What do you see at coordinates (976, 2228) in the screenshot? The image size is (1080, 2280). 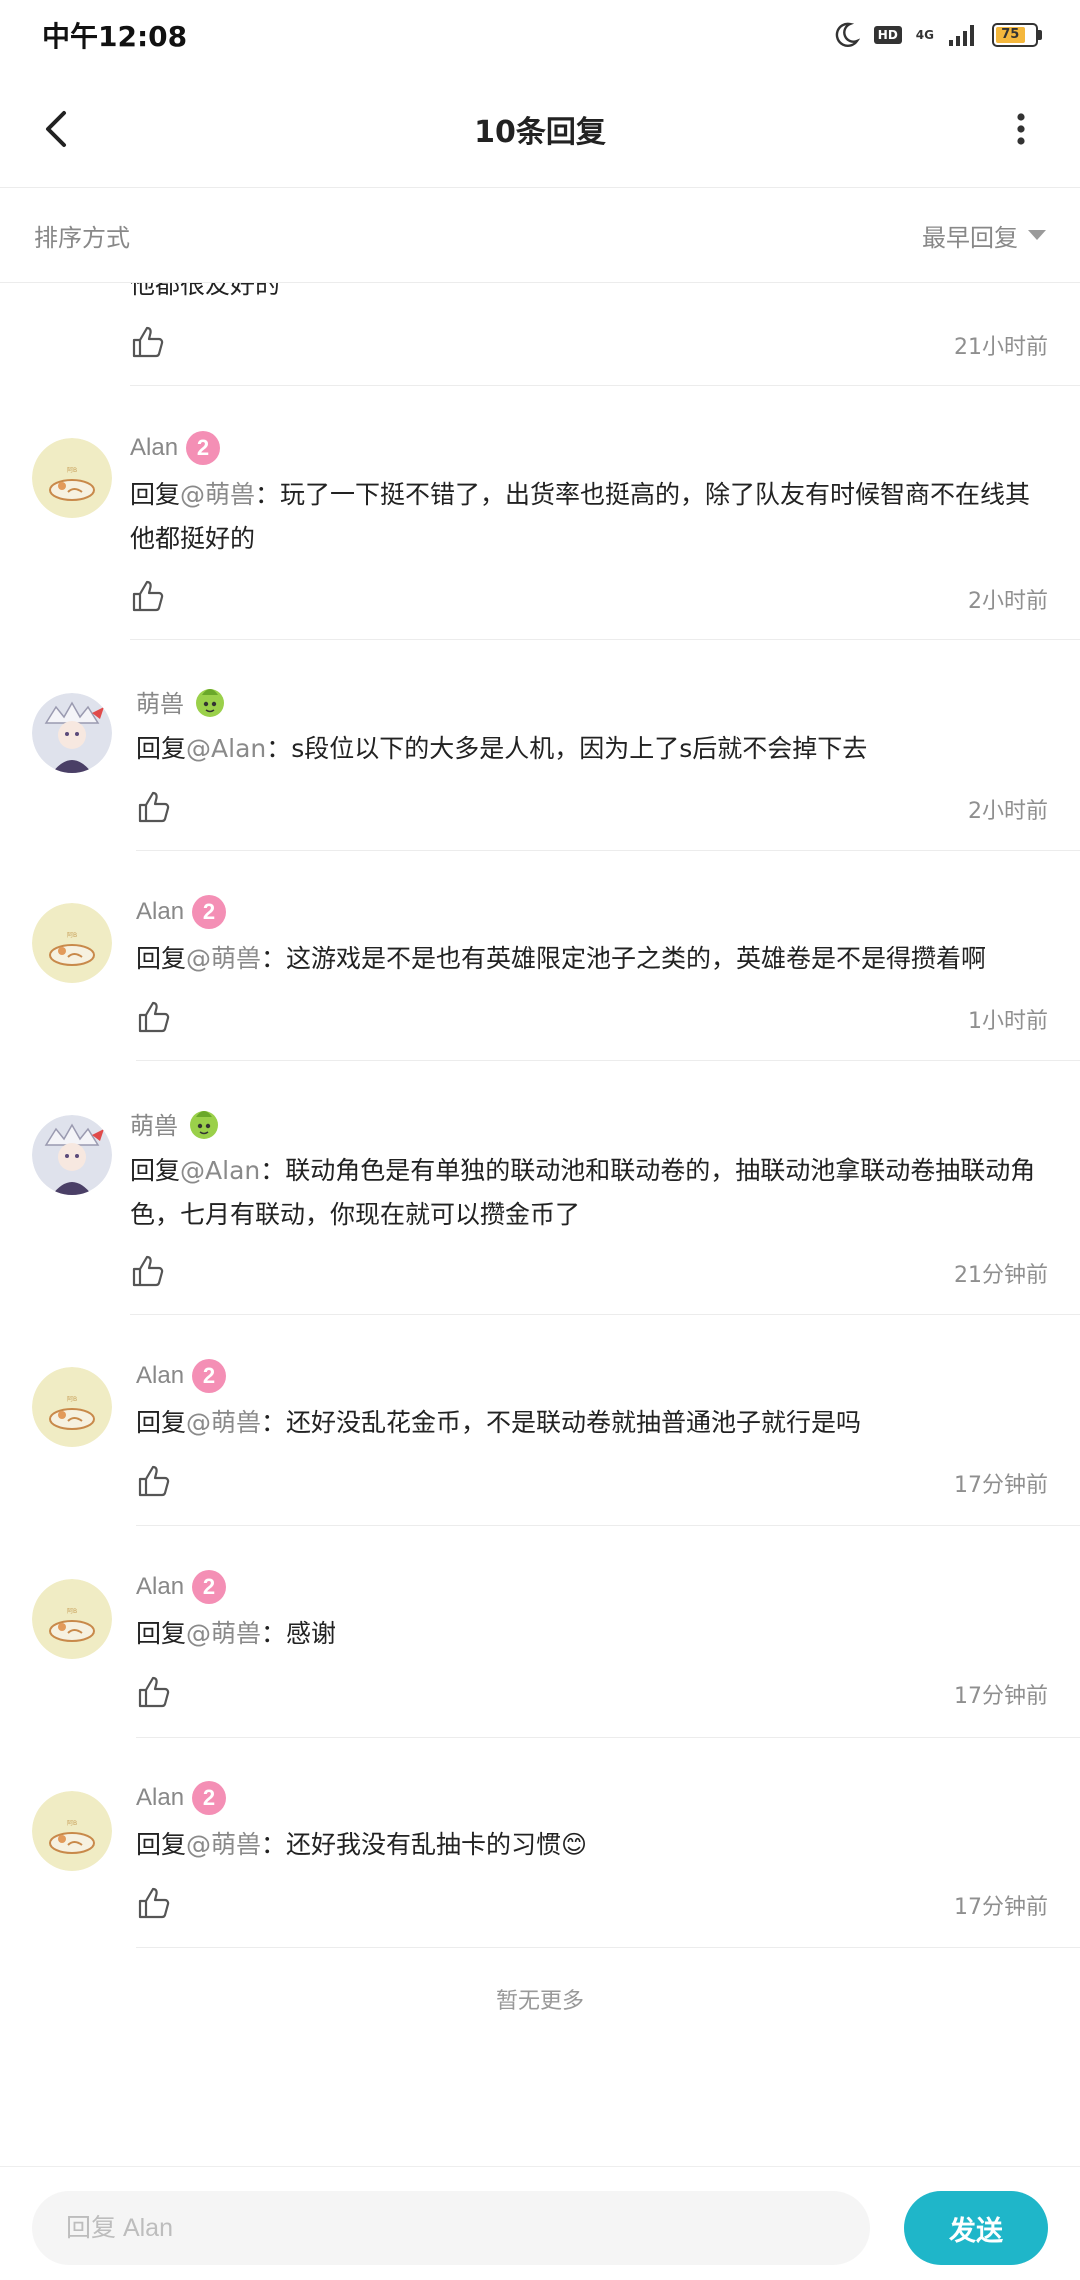 I see `send-button: 发送` at bounding box center [976, 2228].